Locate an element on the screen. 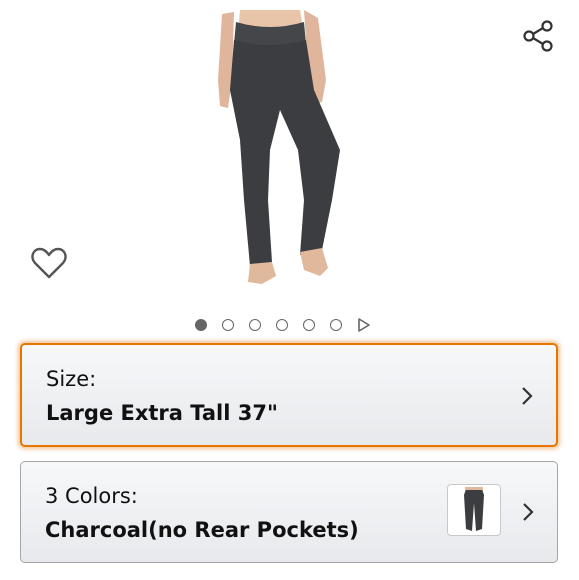  pants-thumbnail-icon is located at coordinates (474, 509).